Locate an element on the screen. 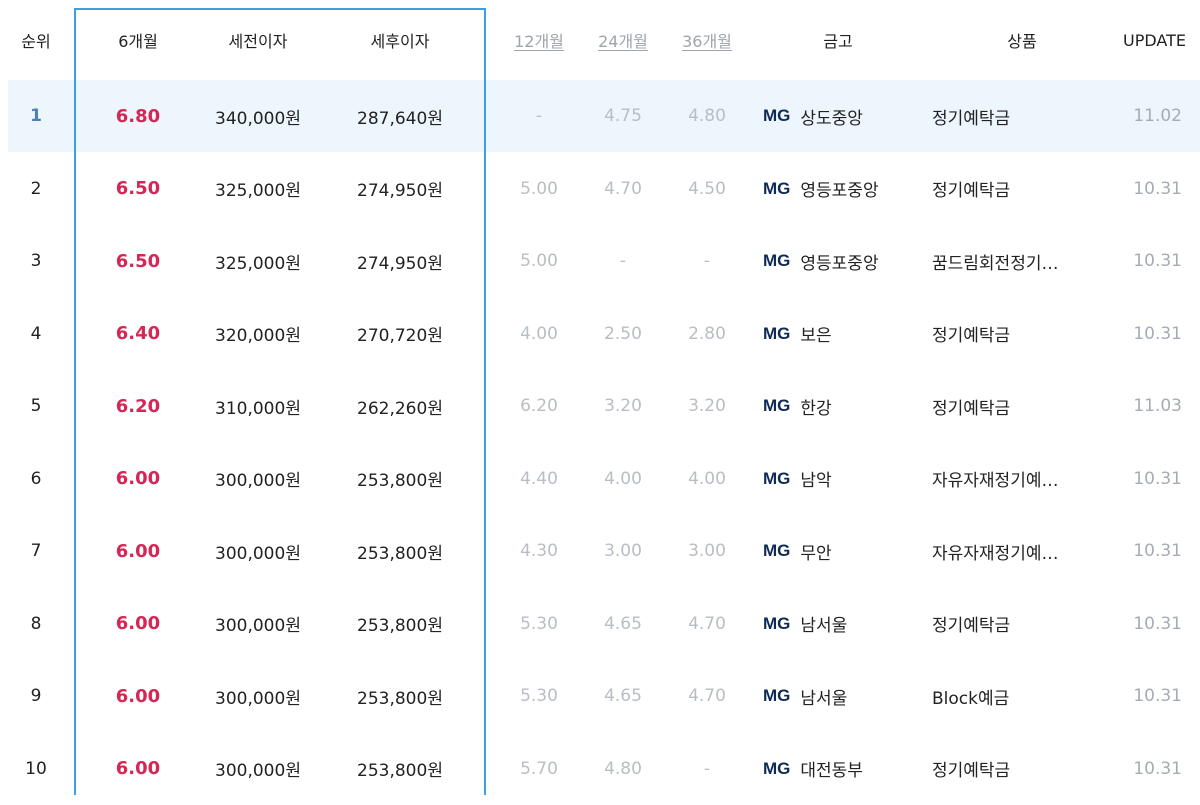 This screenshot has width=1200, height=805. header-rank: 순위 is located at coordinates (36, 41).